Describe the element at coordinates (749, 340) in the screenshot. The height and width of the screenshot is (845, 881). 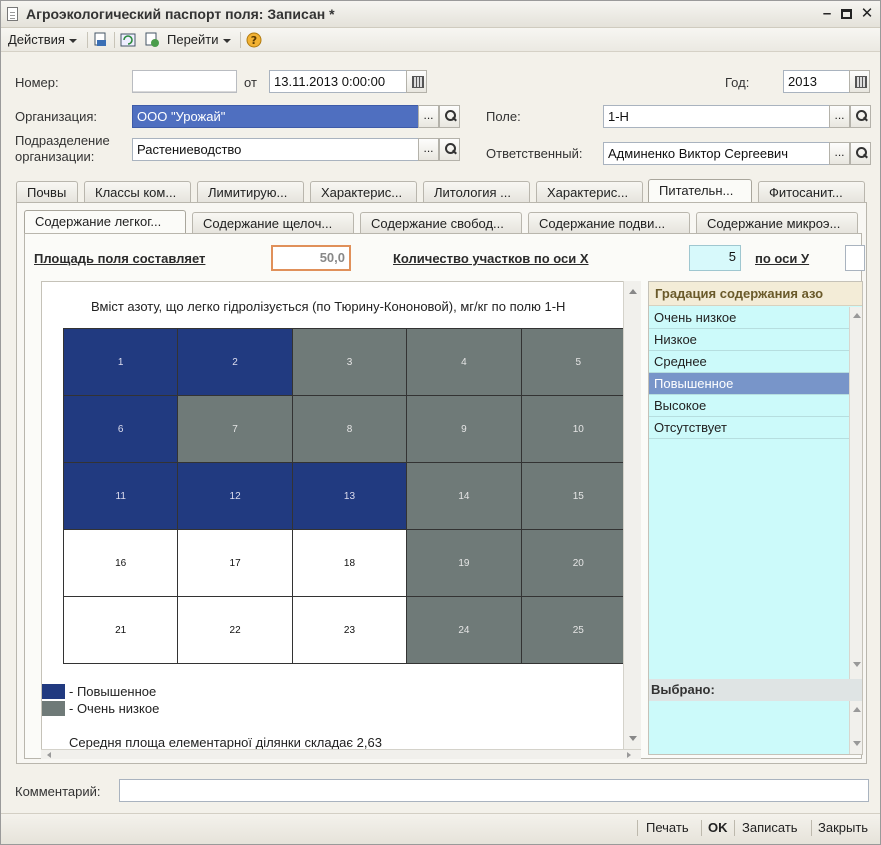
I see `gradation-item: Низкое` at that location.